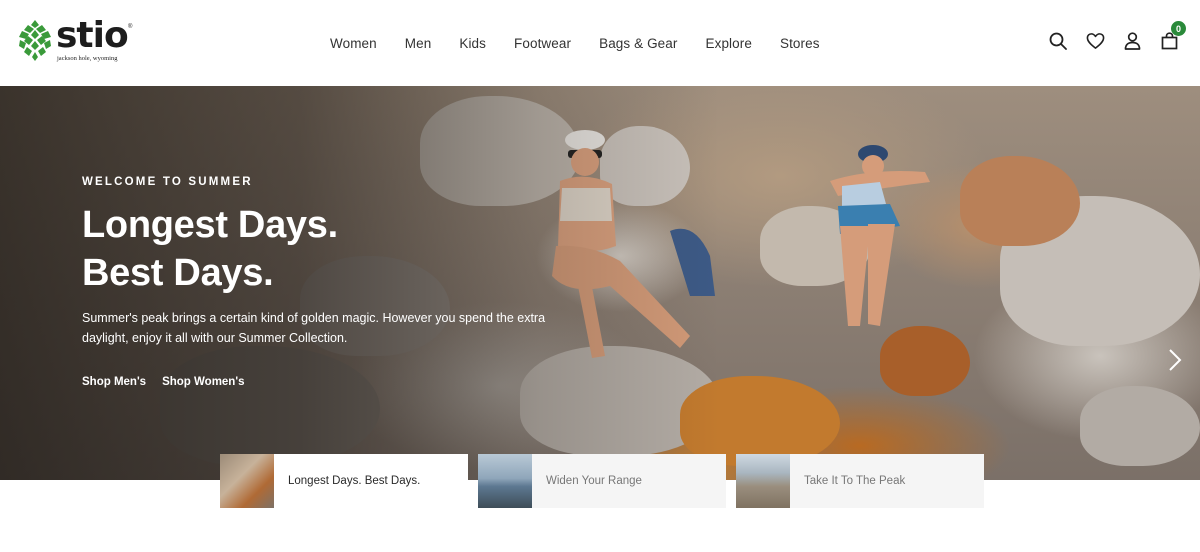 The image size is (1200, 552). Describe the element at coordinates (1109, 36) in the screenshot. I see `header-icons: 0` at that location.